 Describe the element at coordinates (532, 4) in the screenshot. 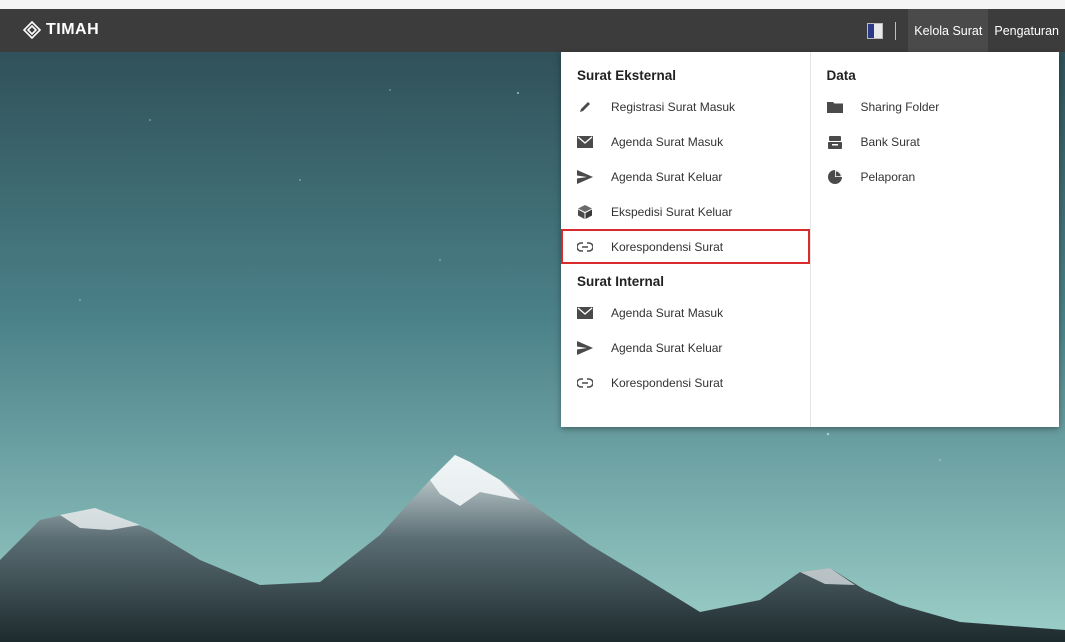

I see `browser-top-strip` at that location.